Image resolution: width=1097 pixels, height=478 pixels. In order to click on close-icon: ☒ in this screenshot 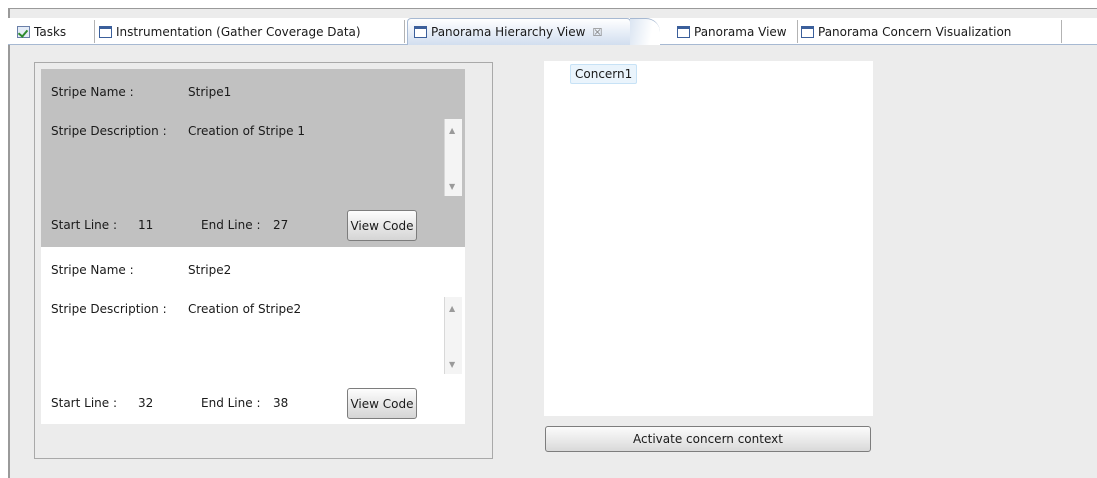, I will do `click(597, 32)`.